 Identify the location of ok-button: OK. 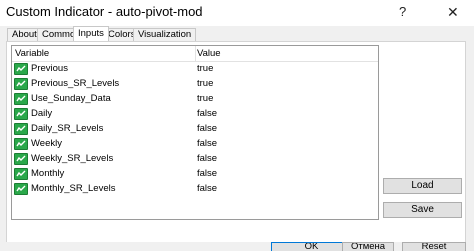
(311, 246).